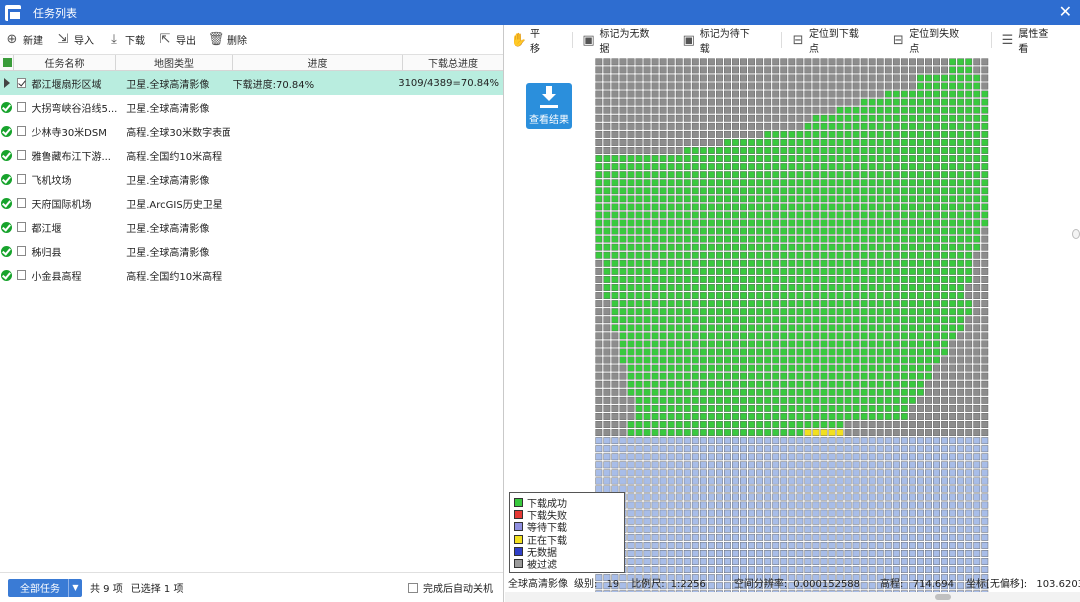  I want to click on task-count: 共 9 项, so click(106, 589).